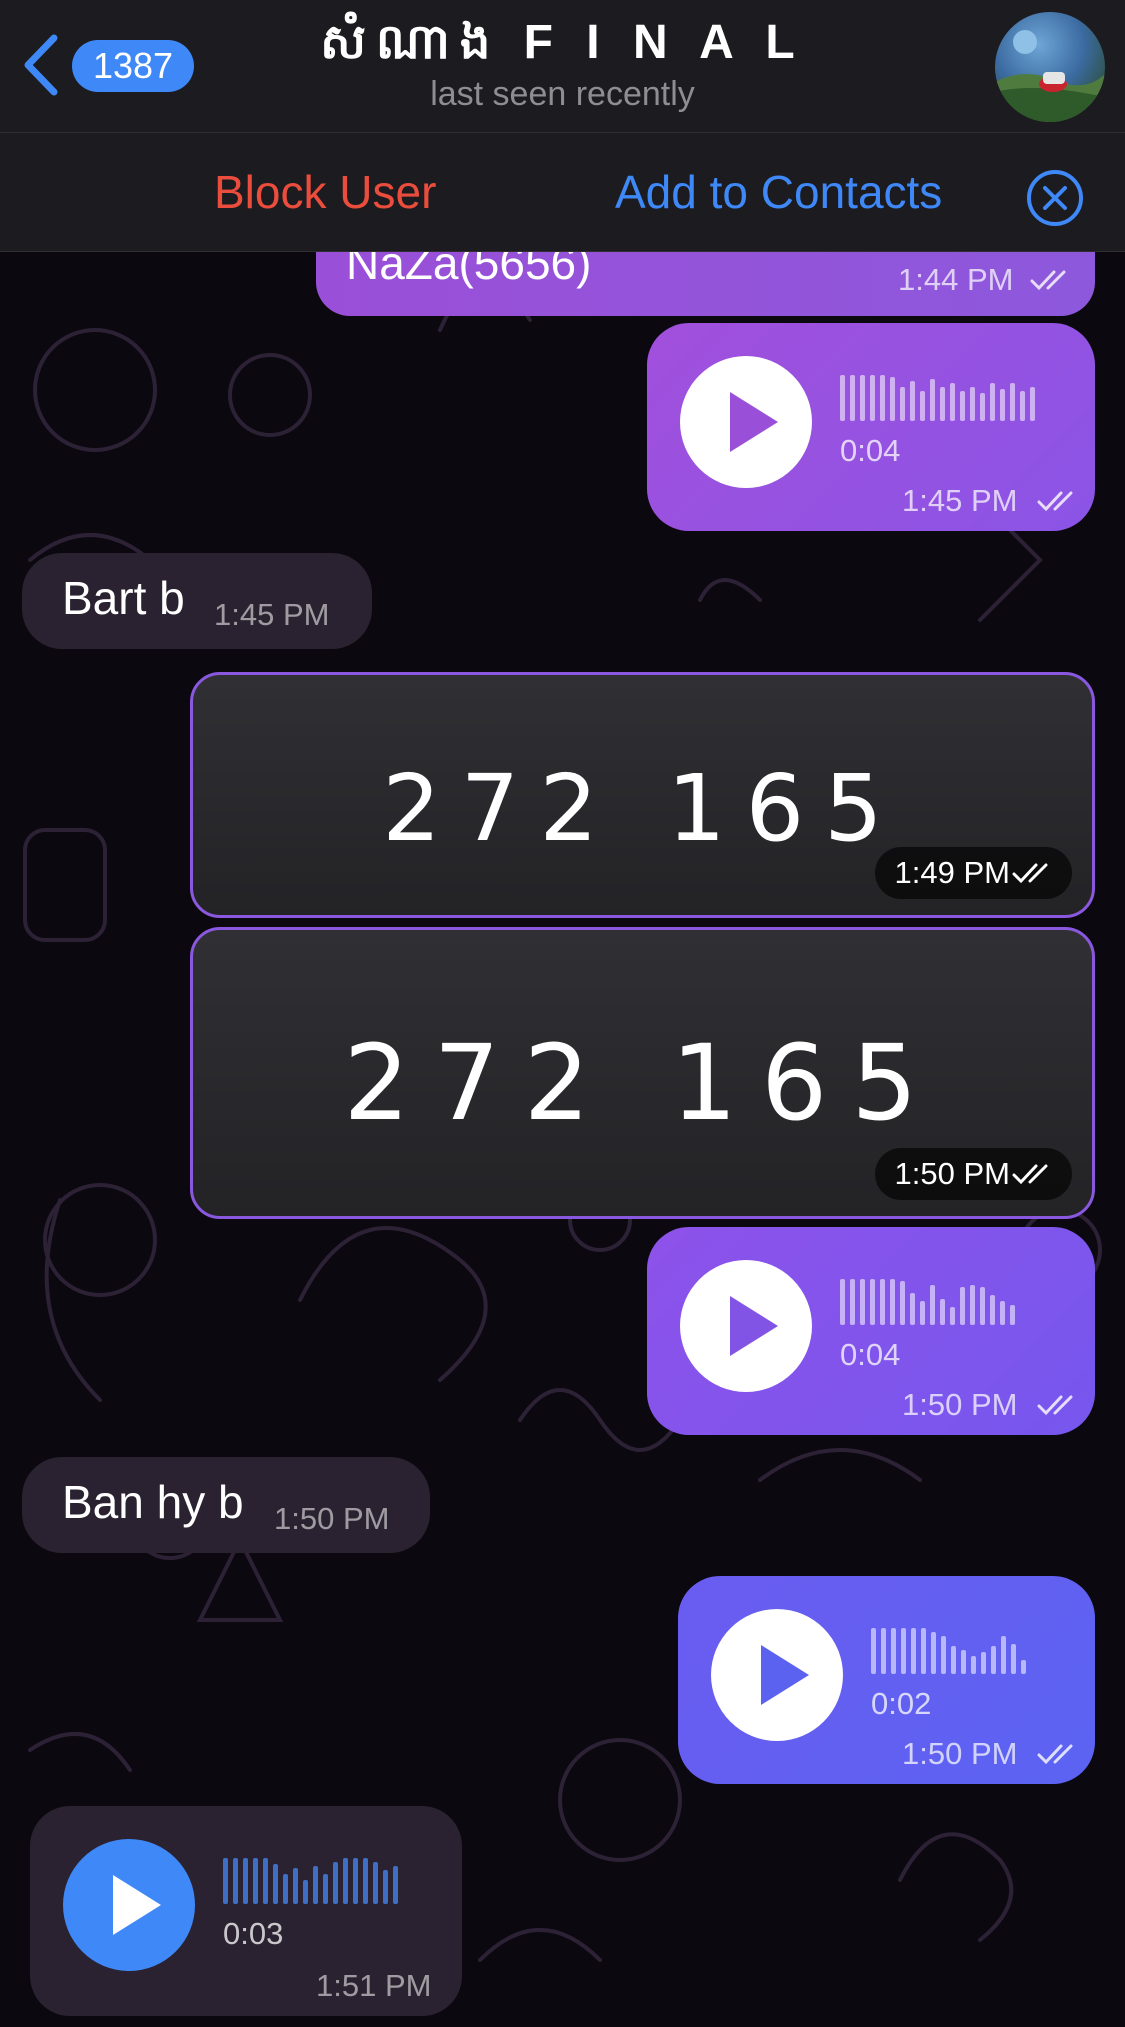  Describe the element at coordinates (562, 192) in the screenshot. I see `new-contact-action-bar: Block User Add to Contacts` at that location.